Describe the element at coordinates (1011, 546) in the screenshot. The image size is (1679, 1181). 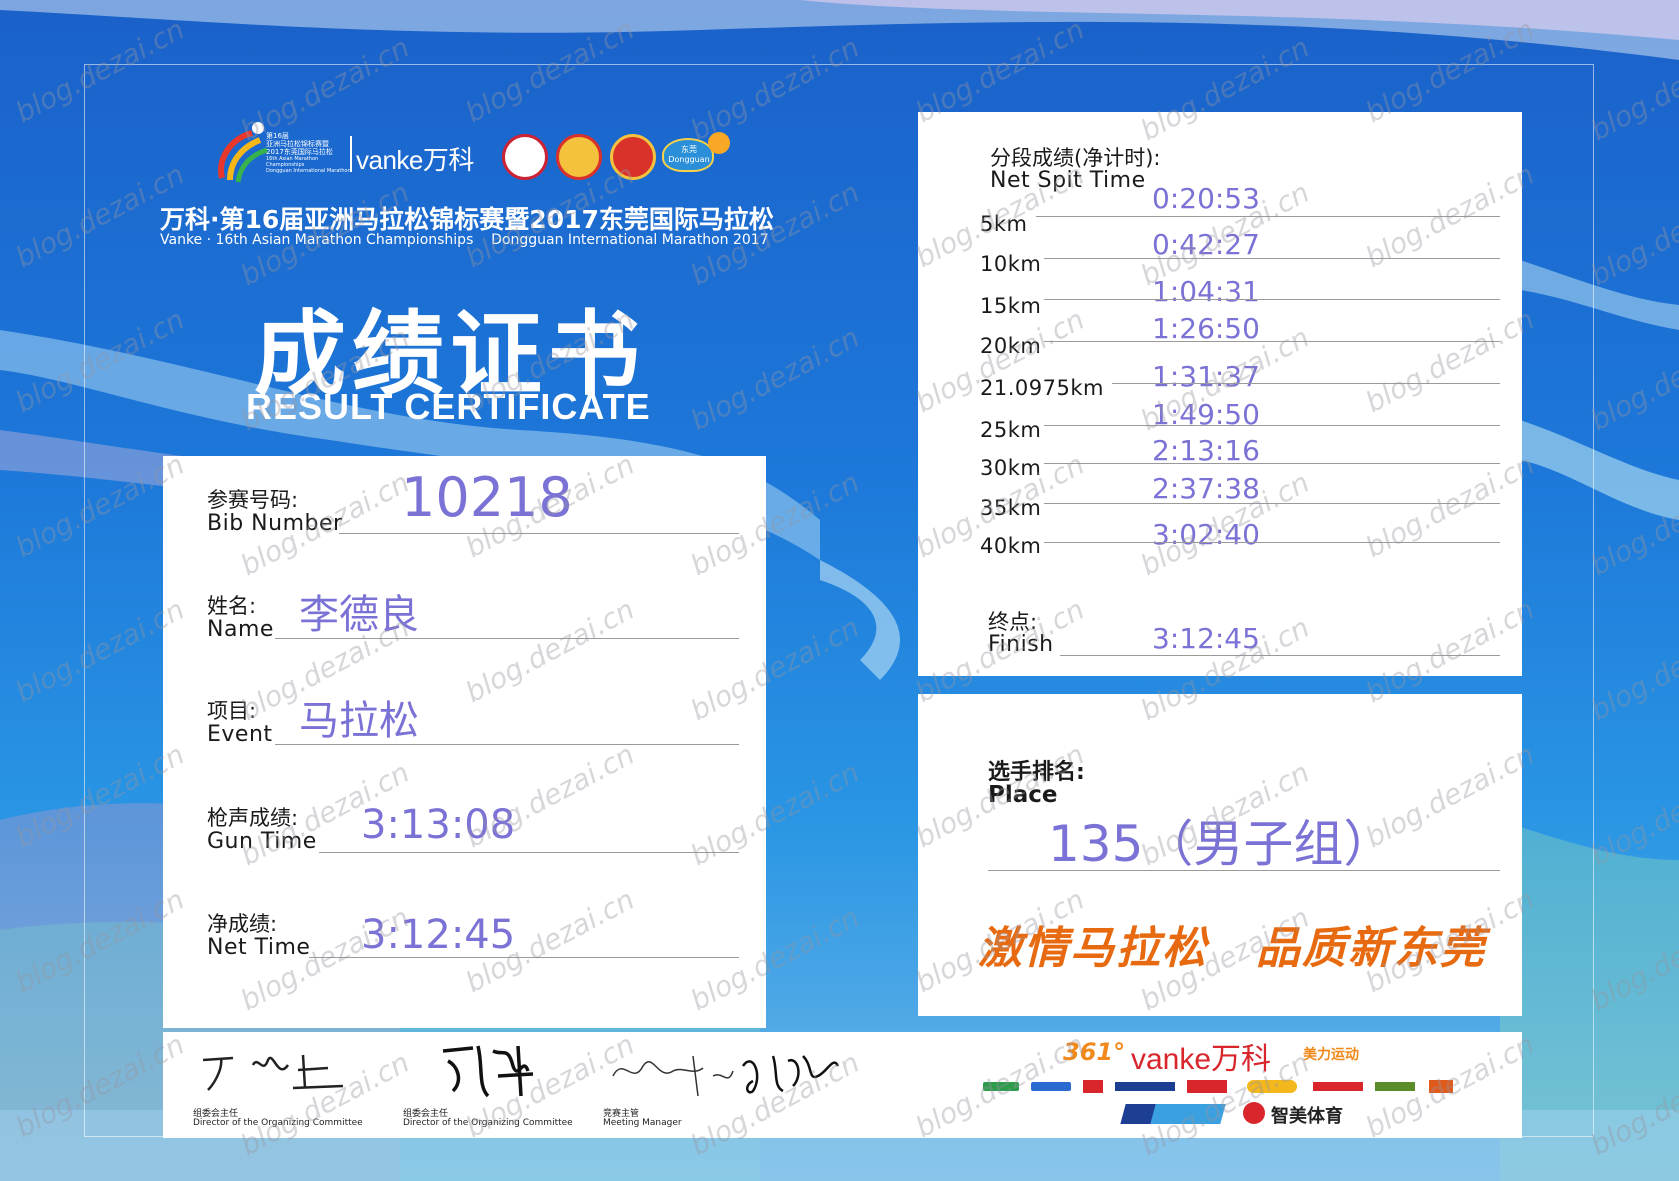
I see `split-label: 40km` at that location.